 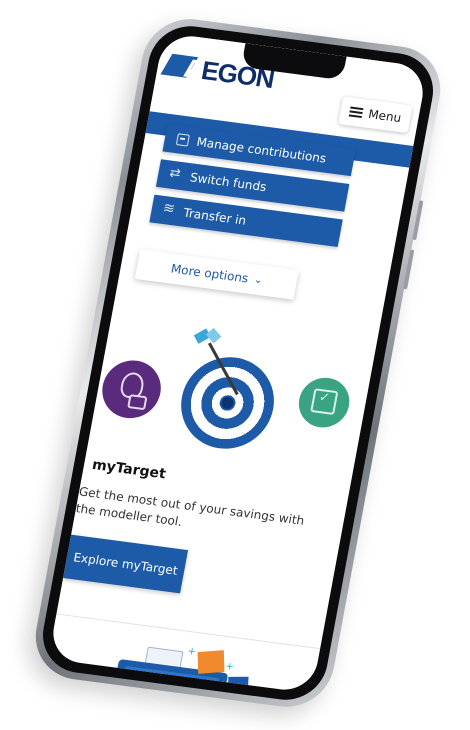 What do you see at coordinates (231, 399) in the screenshot?
I see `mytarget-illustration` at bounding box center [231, 399].